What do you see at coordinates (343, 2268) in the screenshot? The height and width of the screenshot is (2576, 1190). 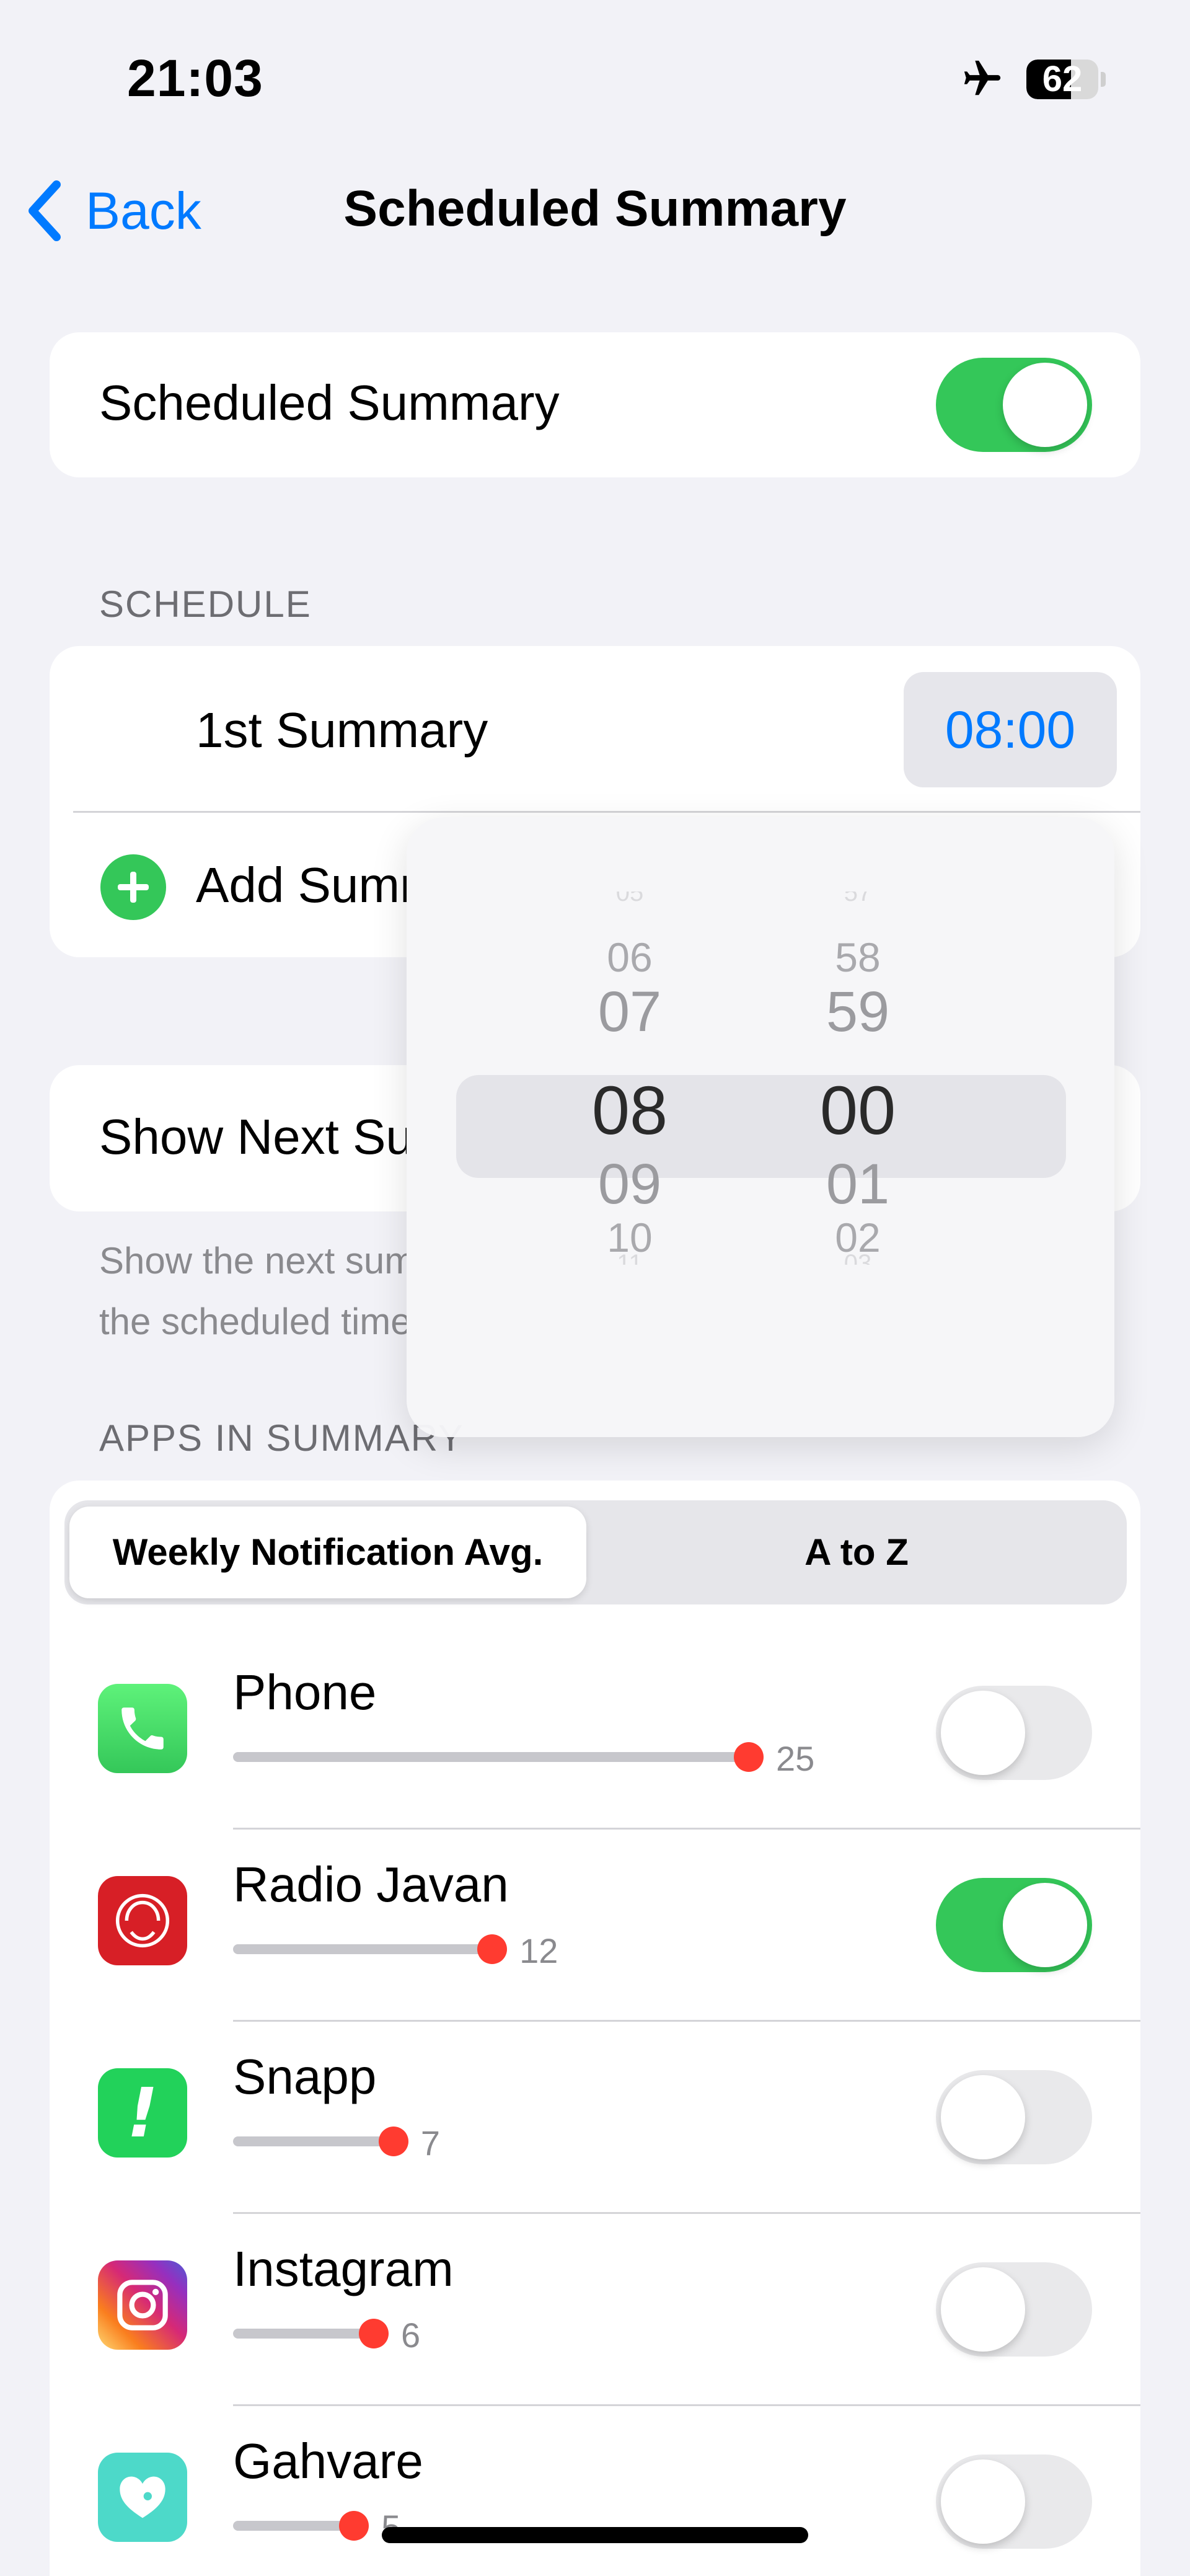 I see `app-name: Instagram` at bounding box center [343, 2268].